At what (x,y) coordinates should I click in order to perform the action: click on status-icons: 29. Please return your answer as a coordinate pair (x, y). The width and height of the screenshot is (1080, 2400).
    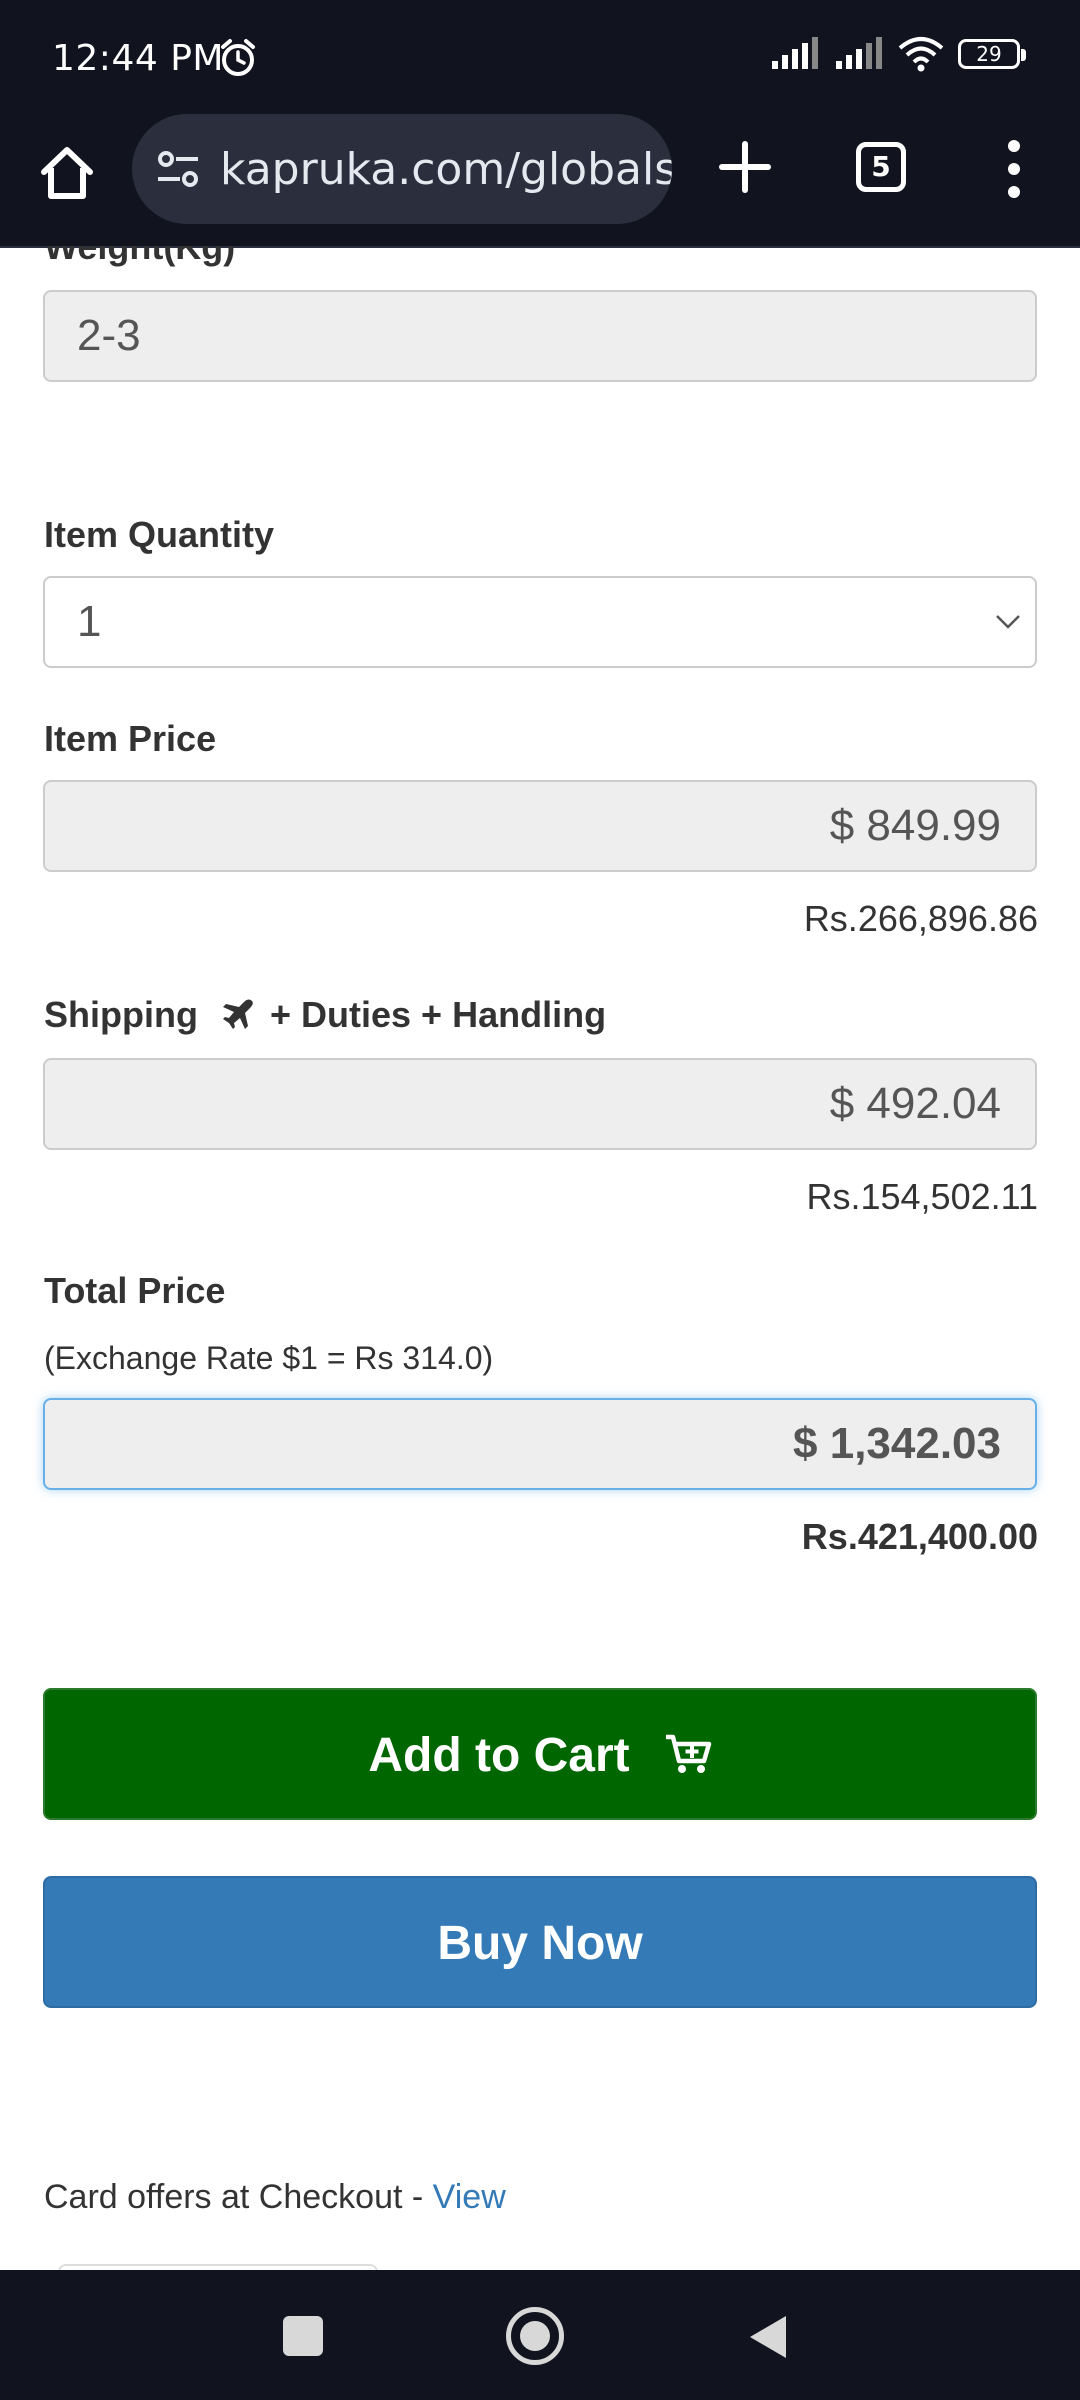
    Looking at the image, I should click on (898, 54).